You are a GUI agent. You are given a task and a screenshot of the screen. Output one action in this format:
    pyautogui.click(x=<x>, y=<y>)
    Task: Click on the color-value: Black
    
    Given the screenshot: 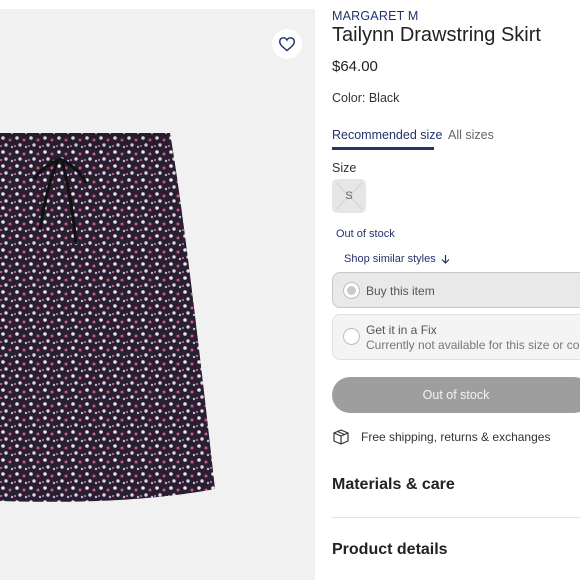 What is the action you would take?
    pyautogui.click(x=384, y=98)
    